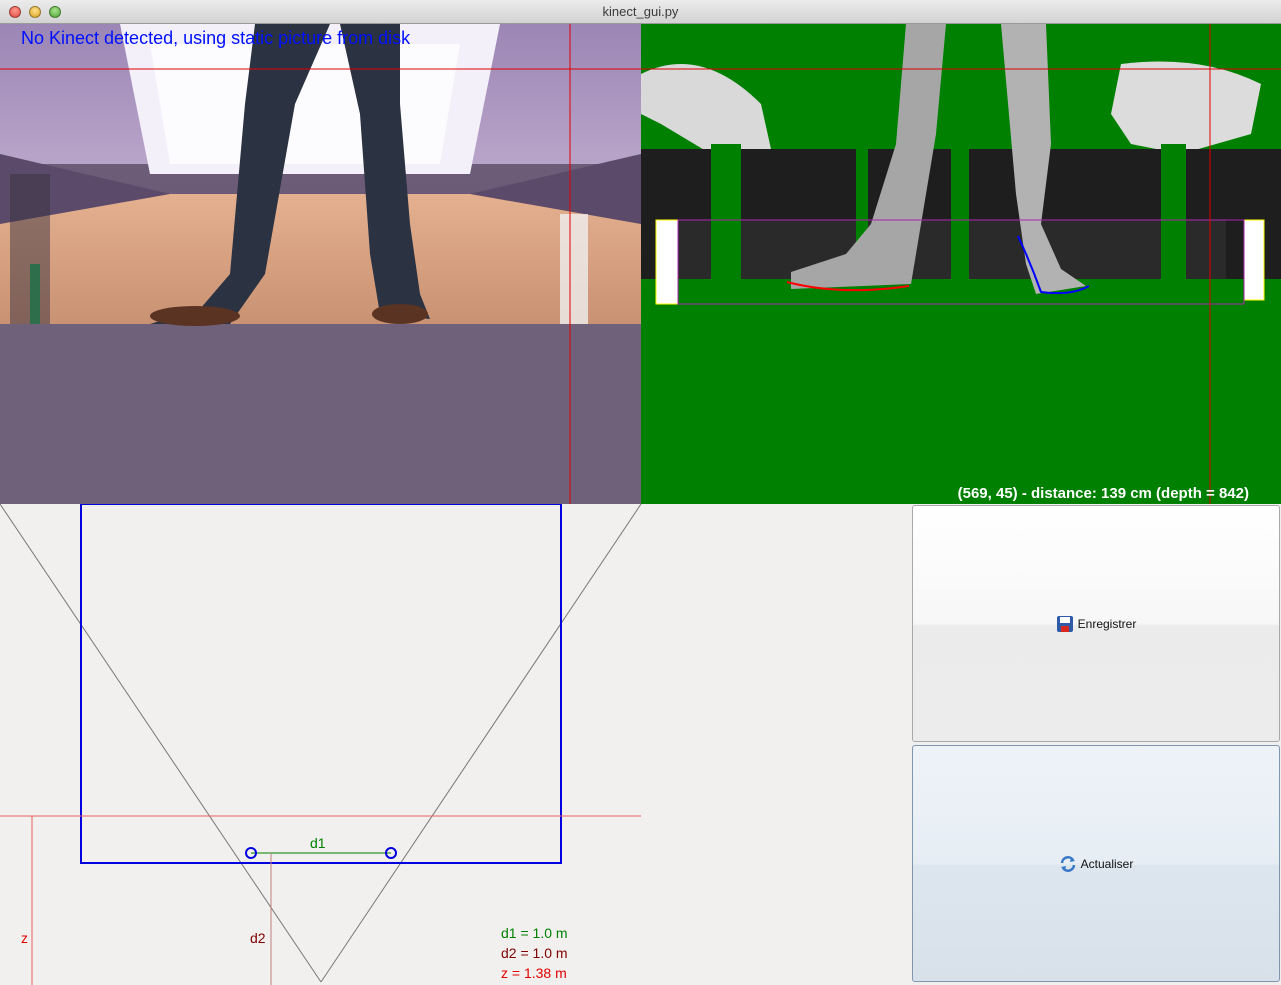 The width and height of the screenshot is (1281, 985). I want to click on title-bar: kinect_gui.py, so click(640, 12).